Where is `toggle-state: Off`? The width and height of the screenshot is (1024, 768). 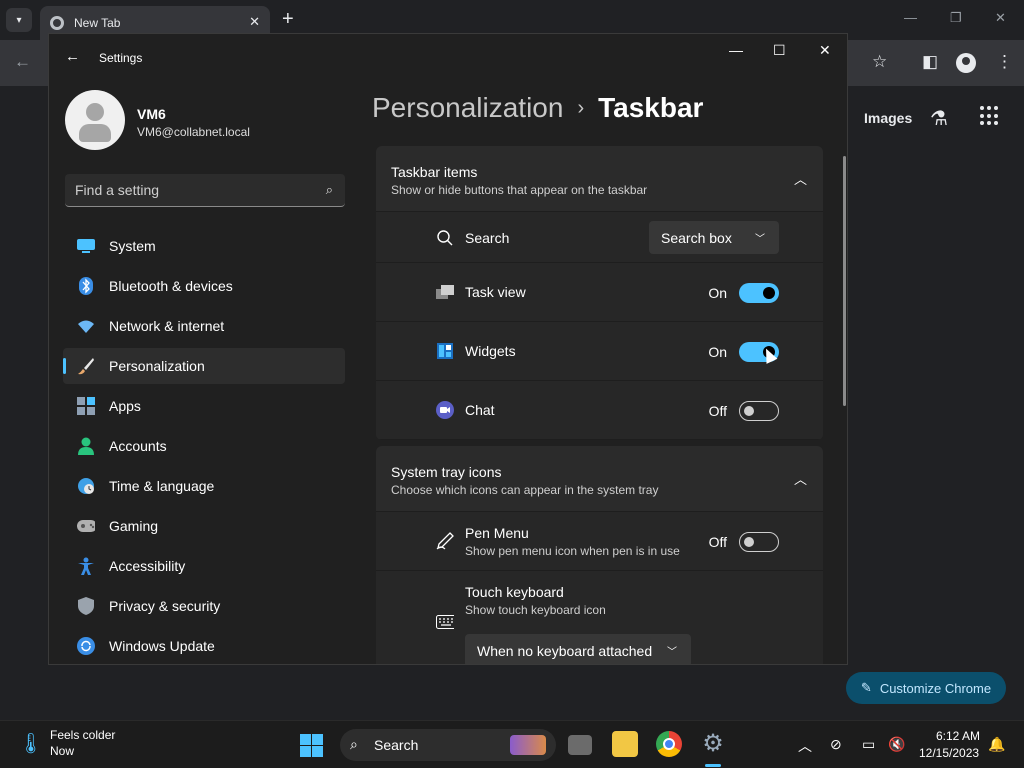 toggle-state: Off is located at coordinates (717, 542).